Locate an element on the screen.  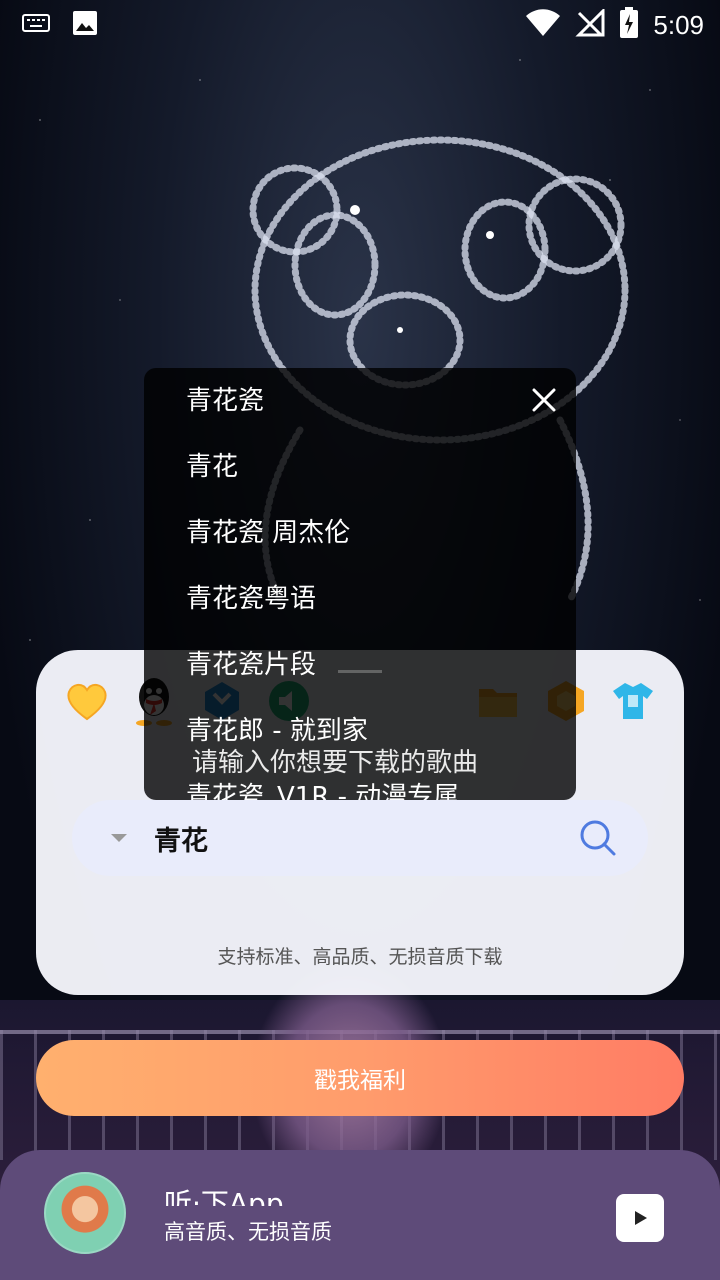
scroll-handle is located at coordinates (360, 671).